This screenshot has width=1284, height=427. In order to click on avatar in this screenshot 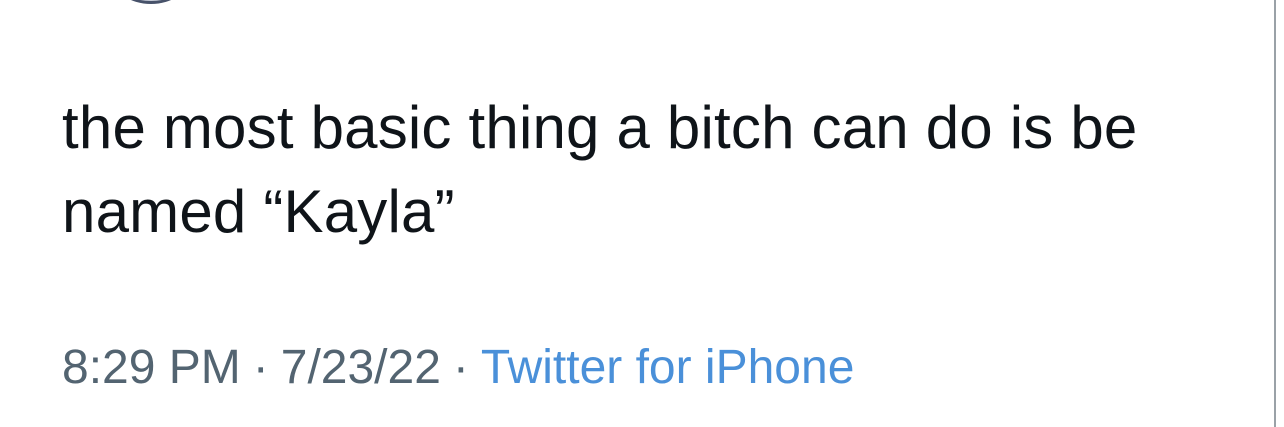, I will do `click(151, 2)`.